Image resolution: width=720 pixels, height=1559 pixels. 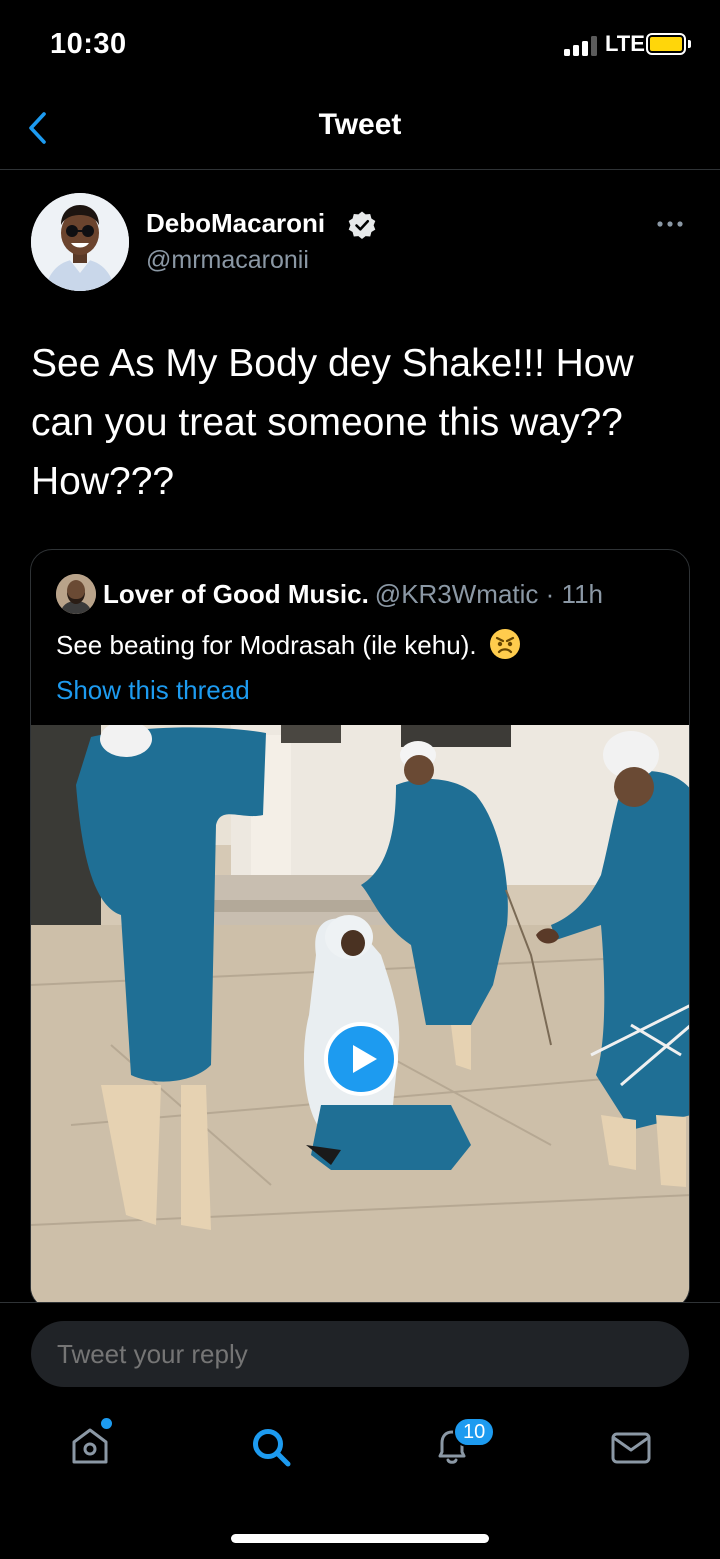 What do you see at coordinates (689, 44) in the screenshot?
I see `battery-nub` at bounding box center [689, 44].